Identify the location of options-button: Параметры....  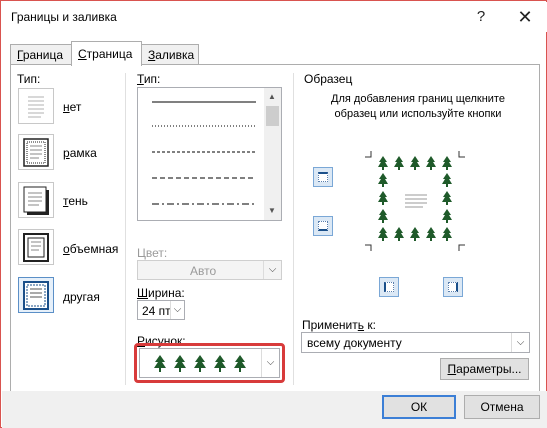
(484, 369).